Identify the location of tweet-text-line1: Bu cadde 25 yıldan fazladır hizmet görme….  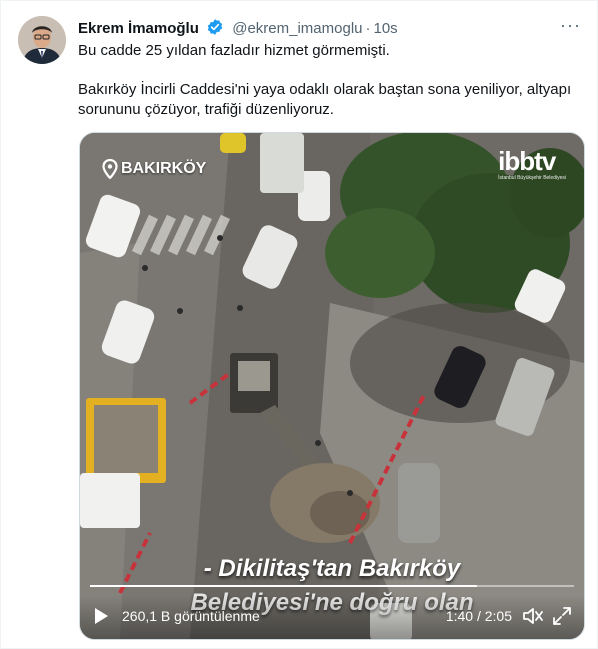
(234, 50).